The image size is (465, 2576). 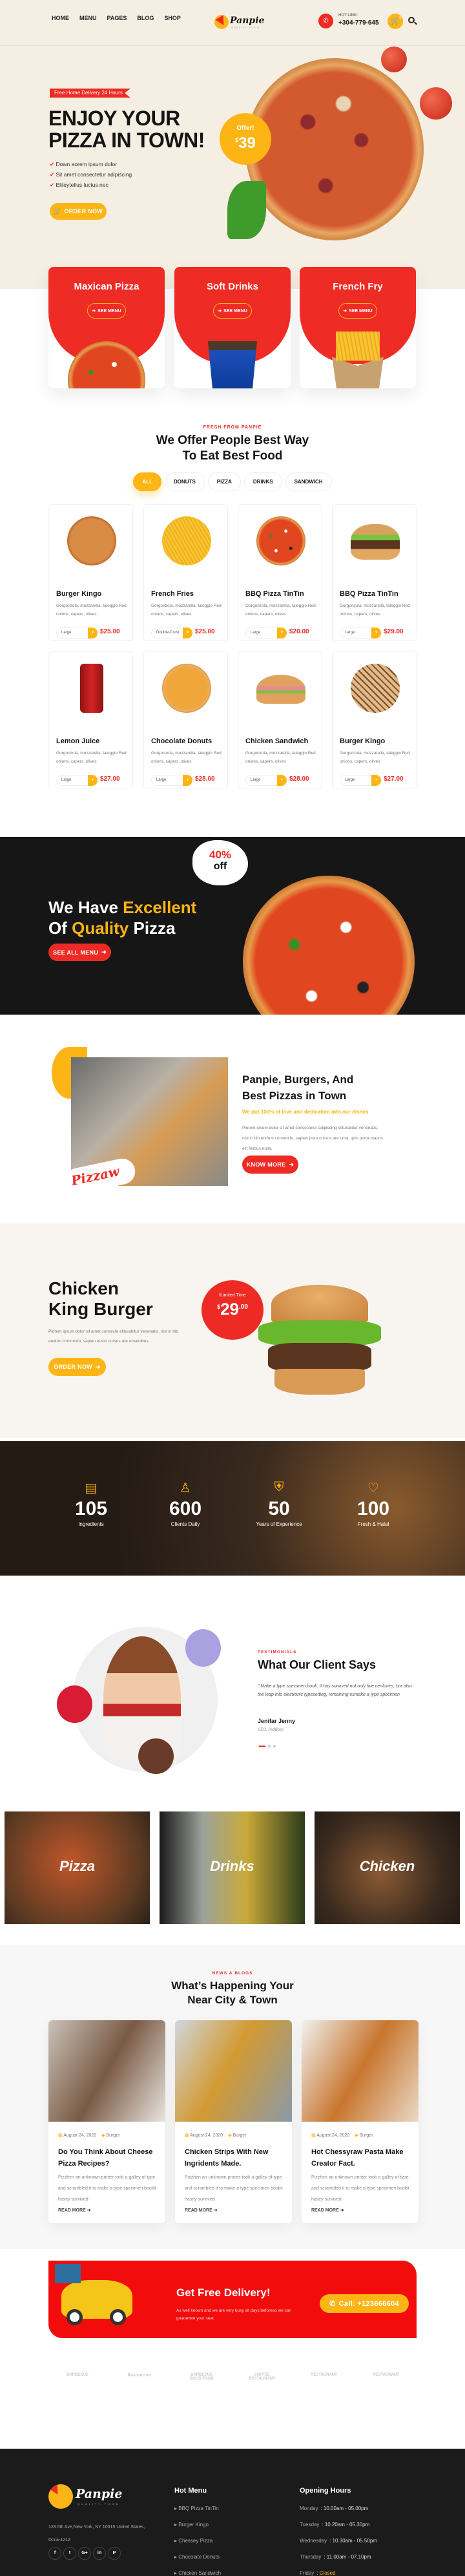 I want to click on category-card-drinks: Soft Drinks ➜ SEE MENU, so click(x=232, y=327).